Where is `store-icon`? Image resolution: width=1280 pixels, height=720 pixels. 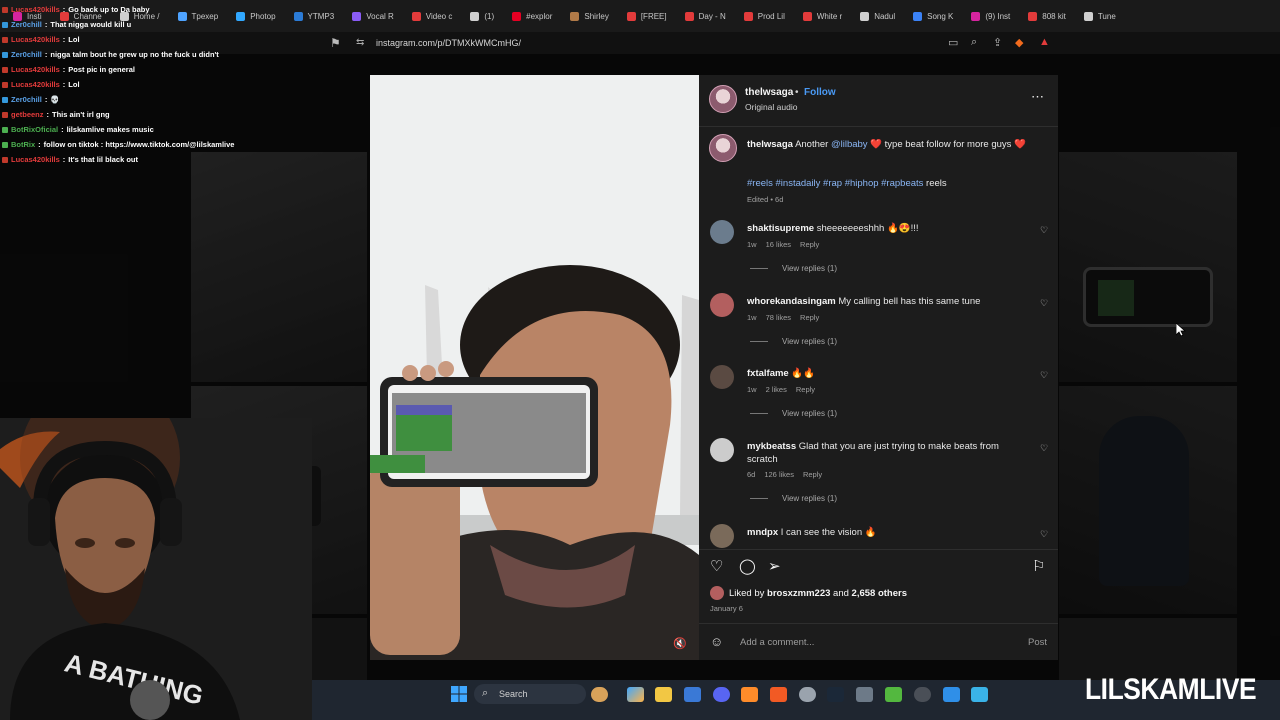 store-icon is located at coordinates (692, 694).